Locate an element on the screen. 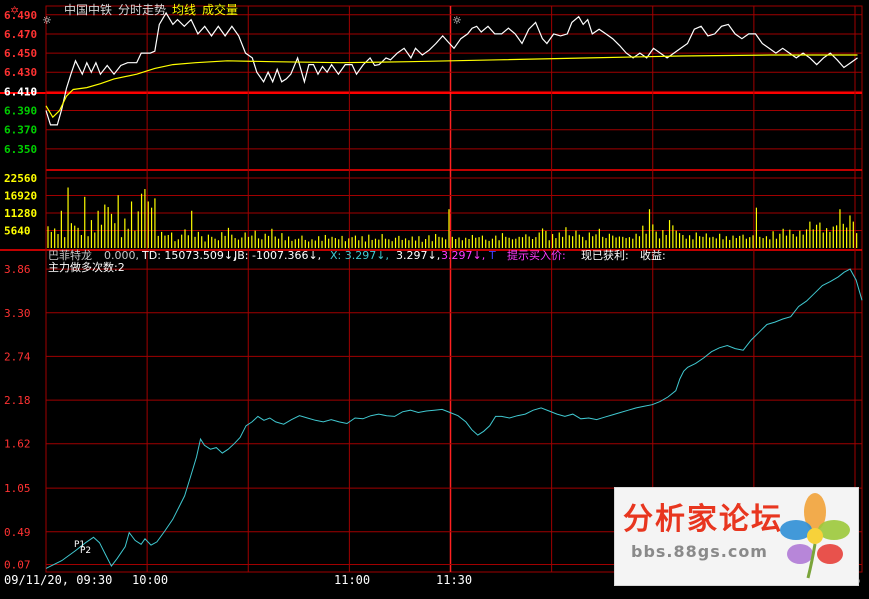 The width and height of the screenshot is (869, 599). volume-bars is located at coordinates (452, 217).